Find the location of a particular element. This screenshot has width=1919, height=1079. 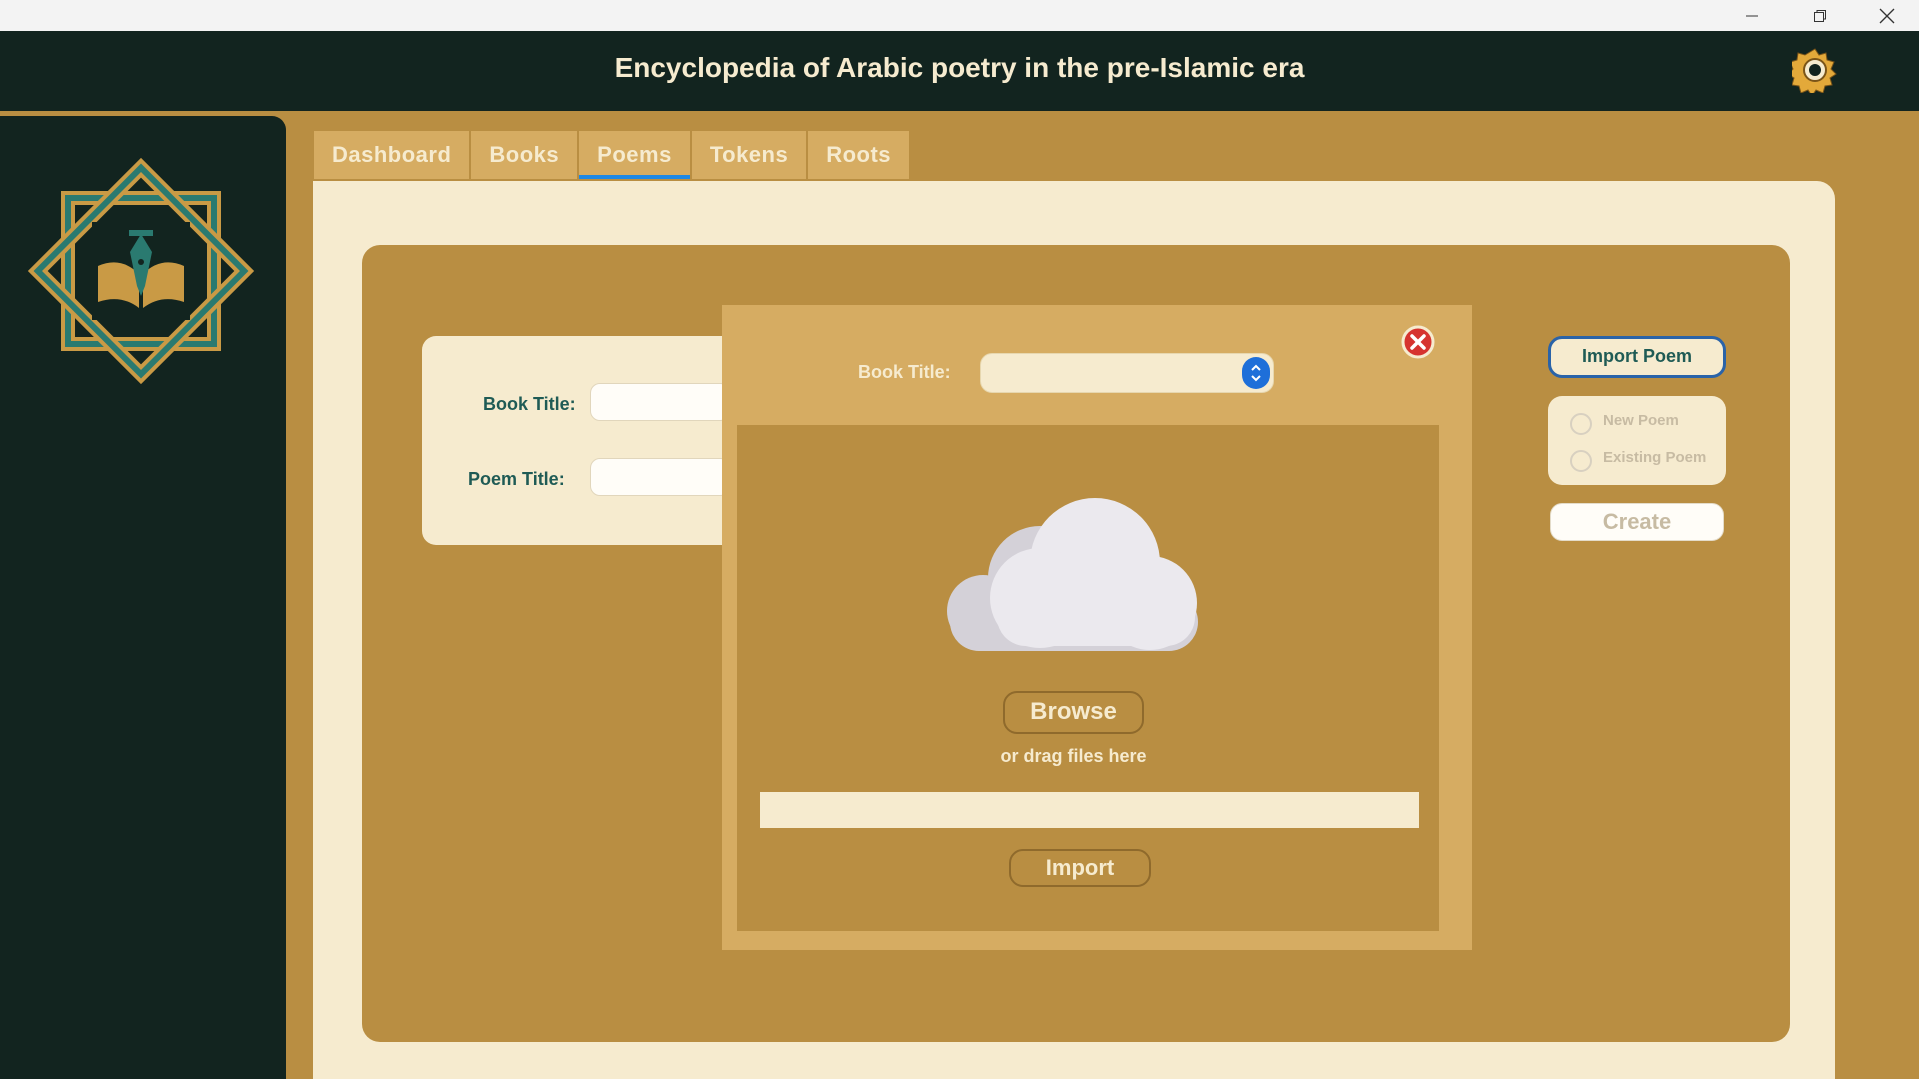

gear-icon is located at coordinates (1812, 72).